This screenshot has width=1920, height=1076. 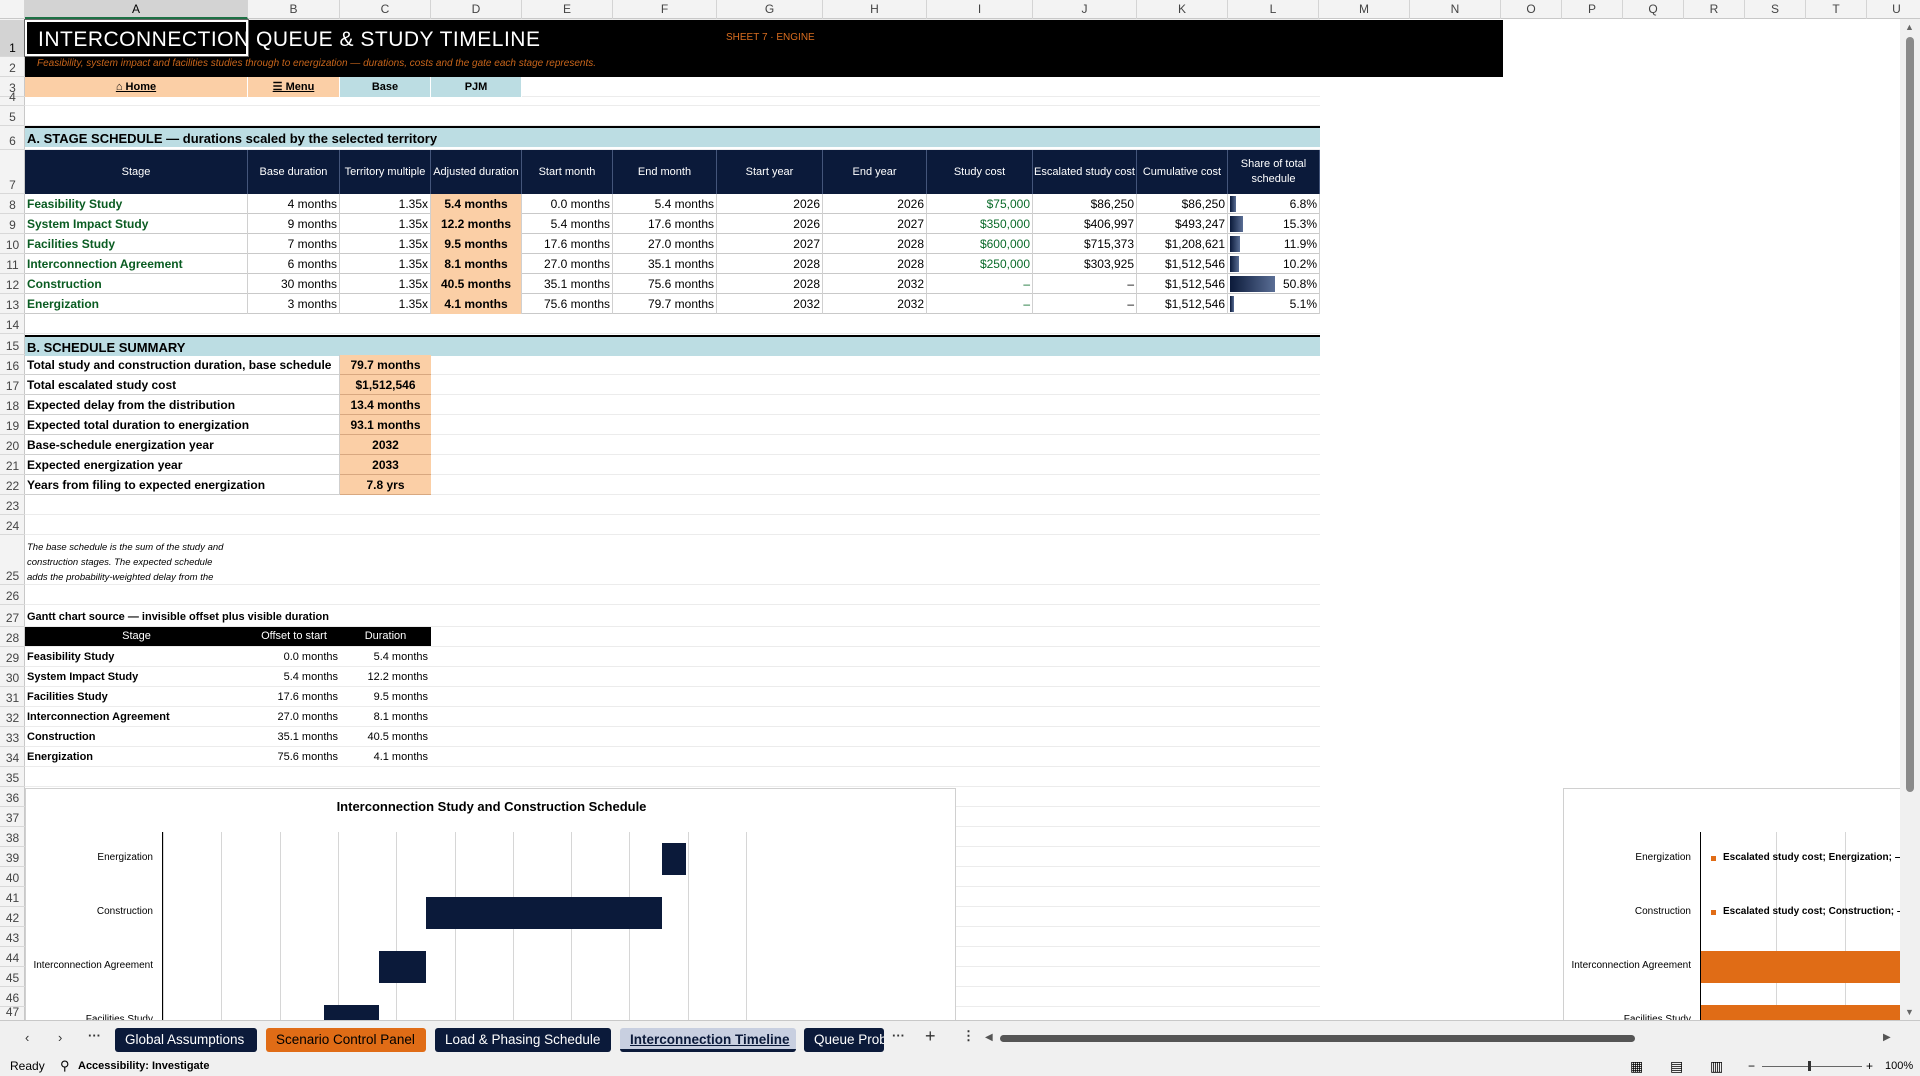 What do you see at coordinates (1909, 27) in the screenshot?
I see `scroll-up-arrow: ▲` at bounding box center [1909, 27].